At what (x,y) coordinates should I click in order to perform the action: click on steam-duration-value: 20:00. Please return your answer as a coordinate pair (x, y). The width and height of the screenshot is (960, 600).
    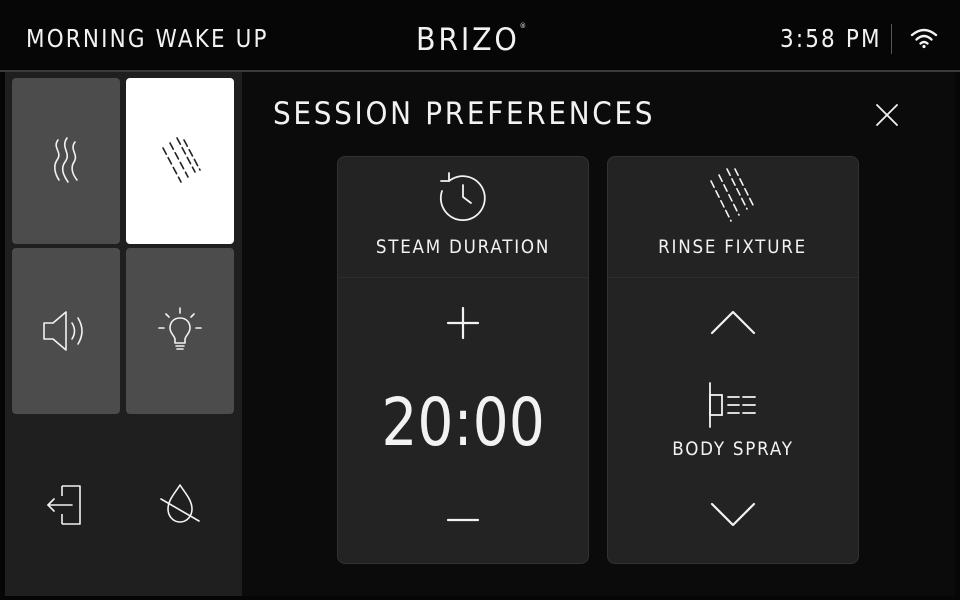
    Looking at the image, I should click on (463, 422).